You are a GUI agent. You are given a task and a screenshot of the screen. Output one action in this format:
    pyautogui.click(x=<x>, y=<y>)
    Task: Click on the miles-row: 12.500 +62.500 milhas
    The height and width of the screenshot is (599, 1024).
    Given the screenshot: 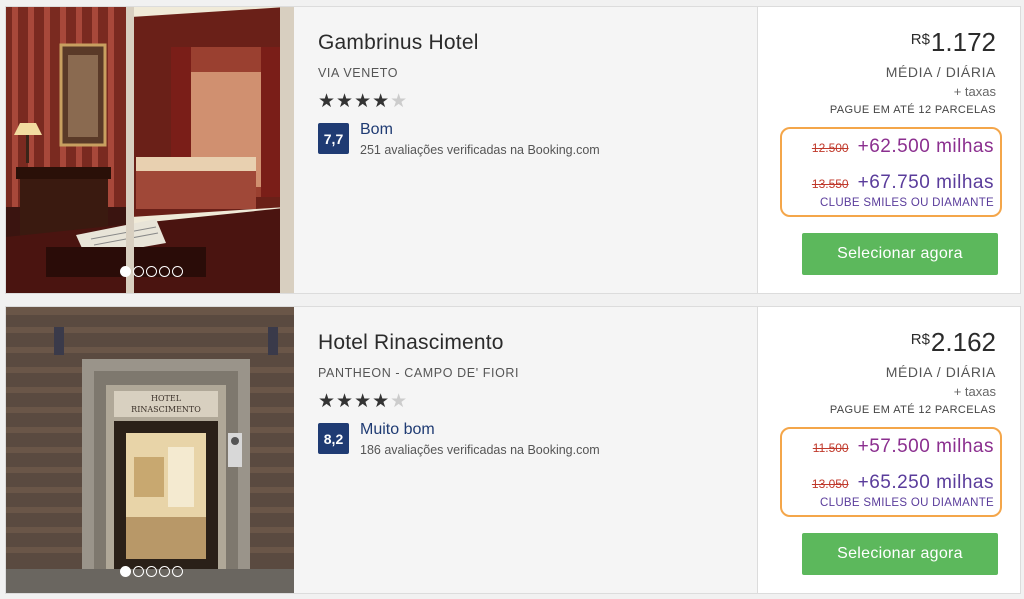 What is the action you would take?
    pyautogui.click(x=903, y=147)
    